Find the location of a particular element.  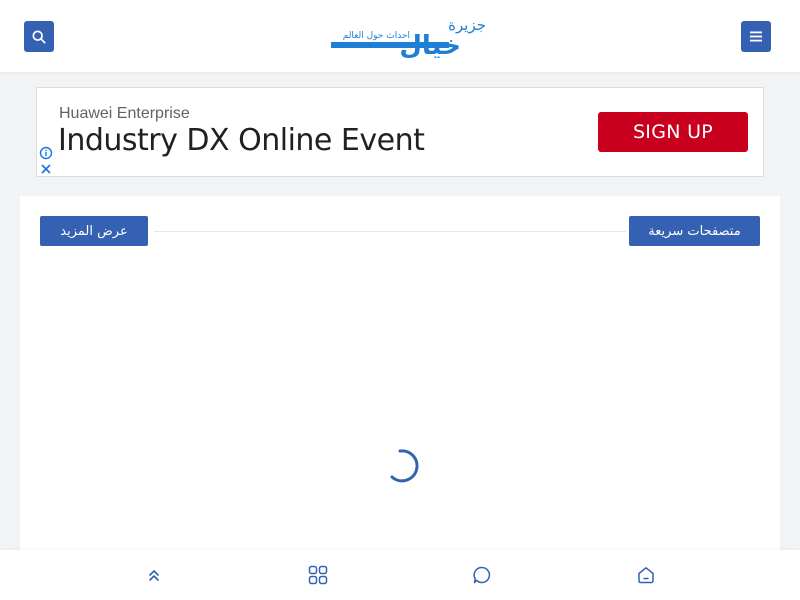

section-title: متصفحات سريعة is located at coordinates (694, 231).